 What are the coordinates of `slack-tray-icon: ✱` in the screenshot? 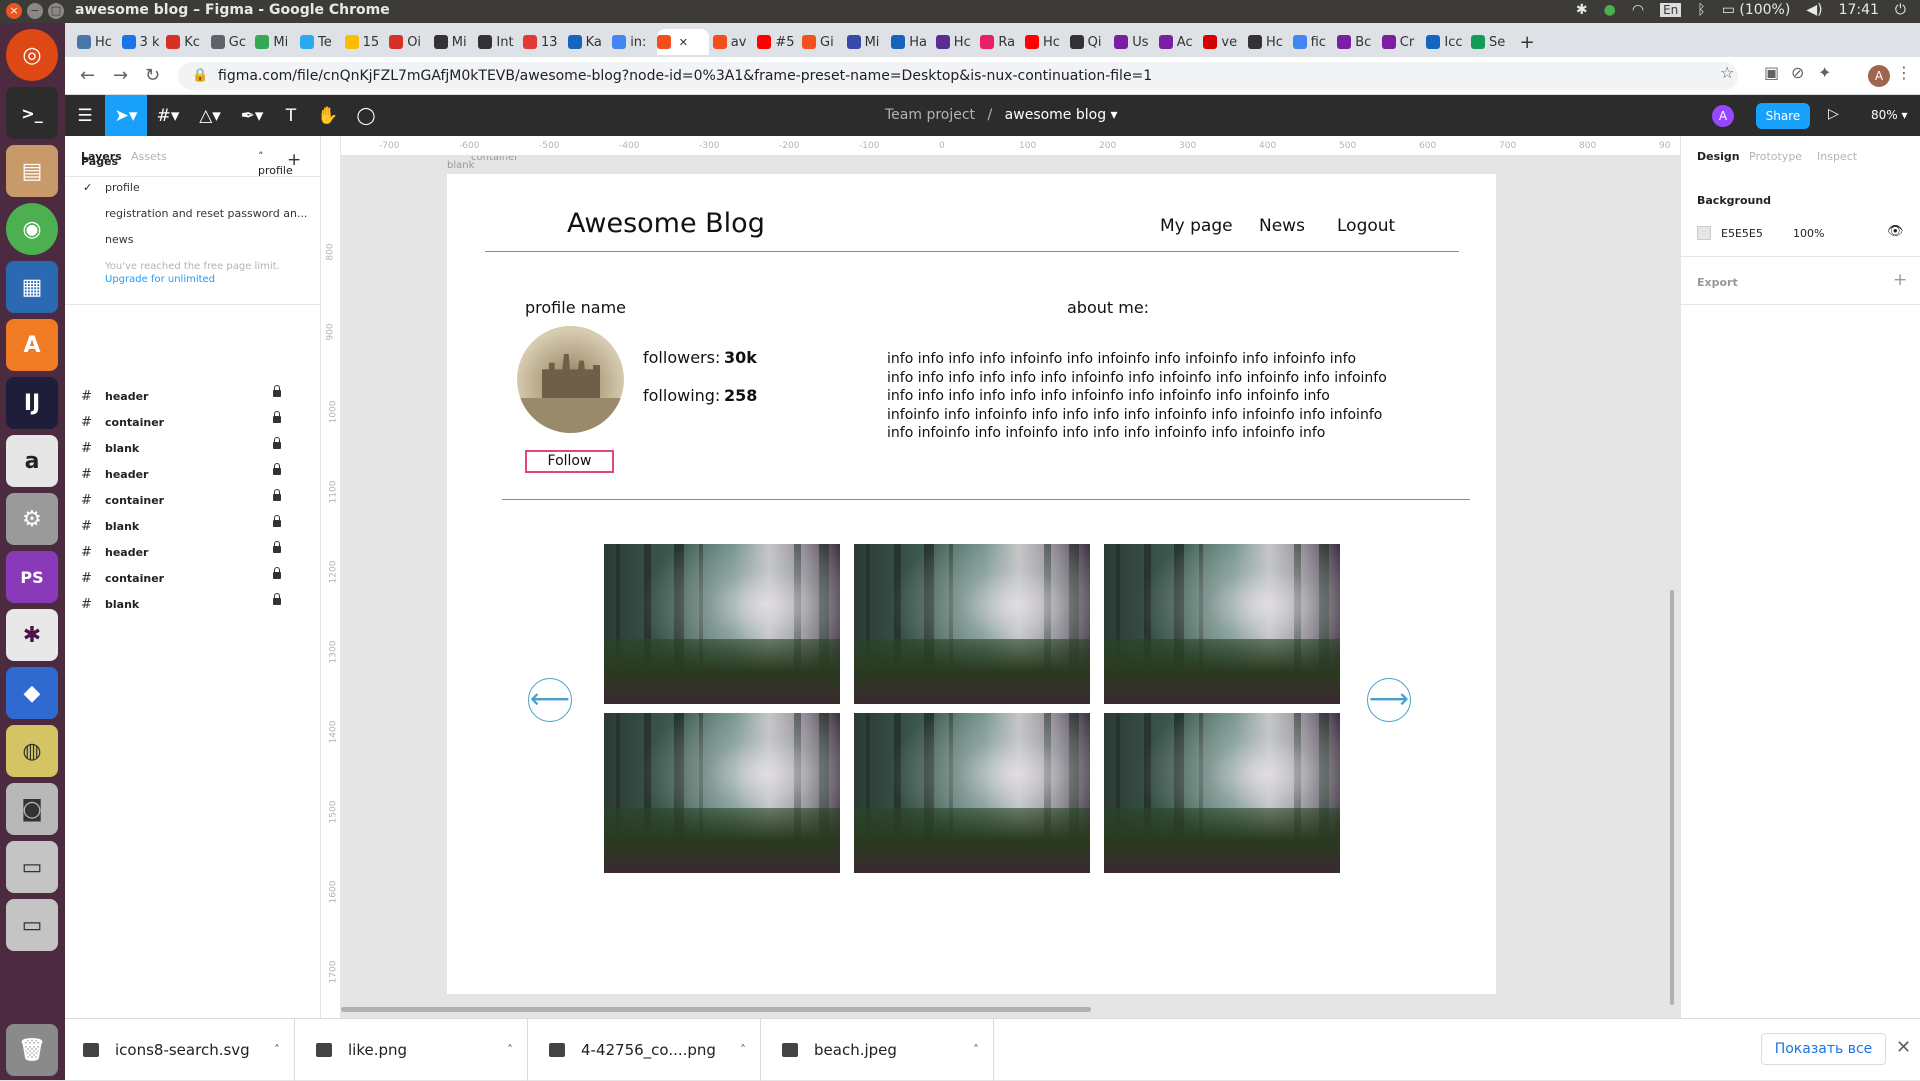 It's located at (1582, 10).